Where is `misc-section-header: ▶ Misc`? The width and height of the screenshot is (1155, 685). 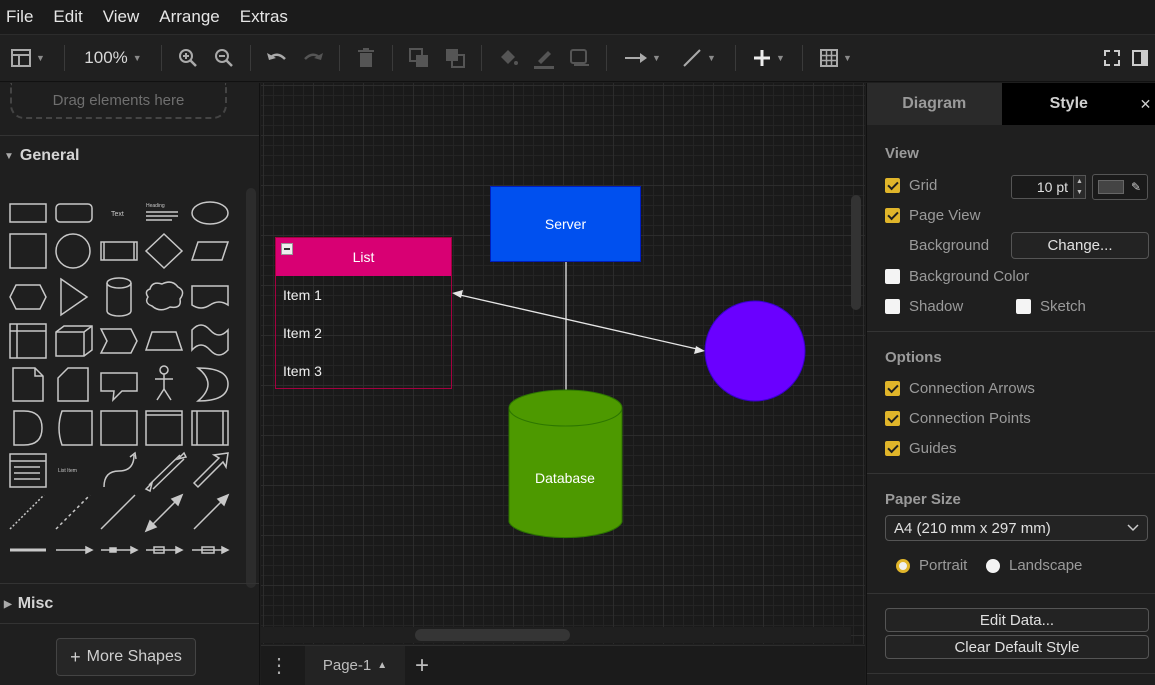
misc-section-header: ▶ Misc is located at coordinates (26, 604).